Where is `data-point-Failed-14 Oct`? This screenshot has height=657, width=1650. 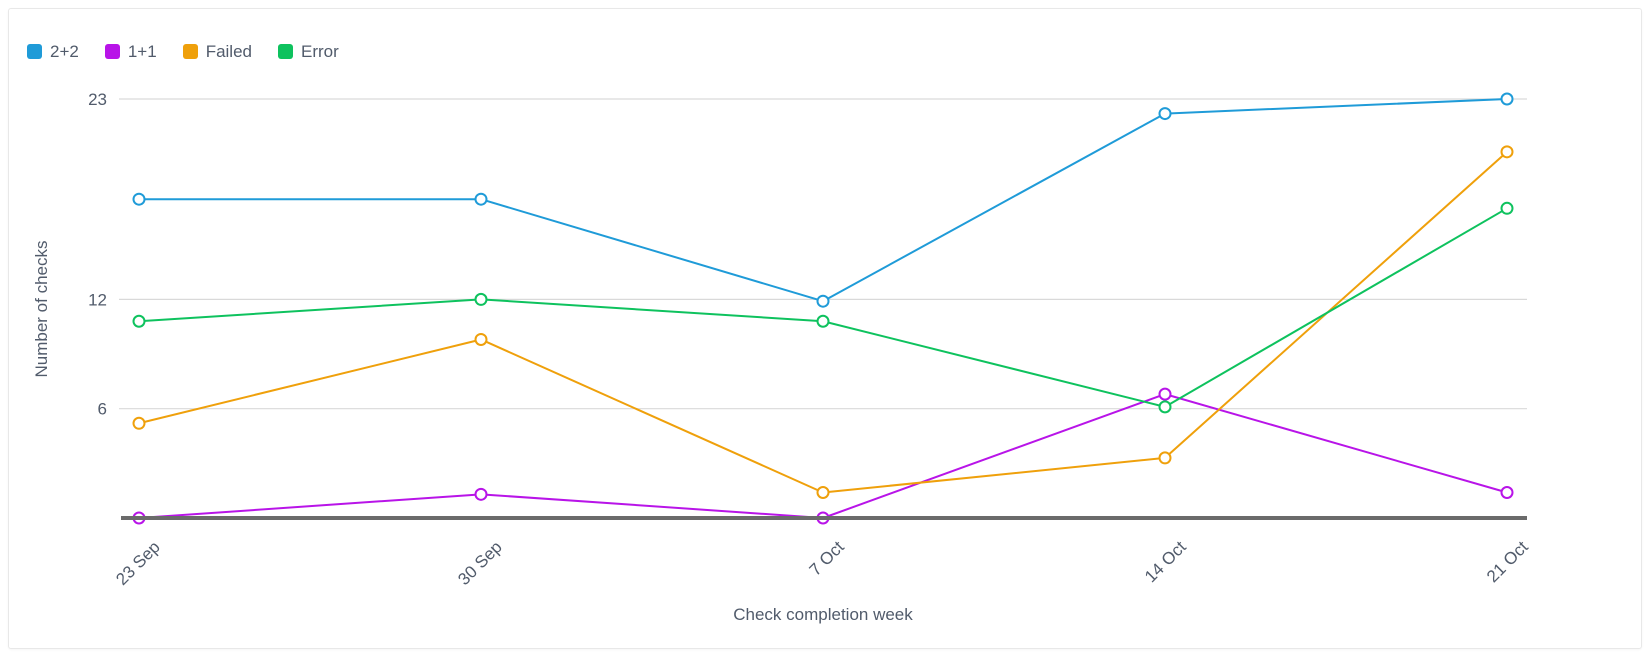 data-point-Failed-14 Oct is located at coordinates (1165, 458).